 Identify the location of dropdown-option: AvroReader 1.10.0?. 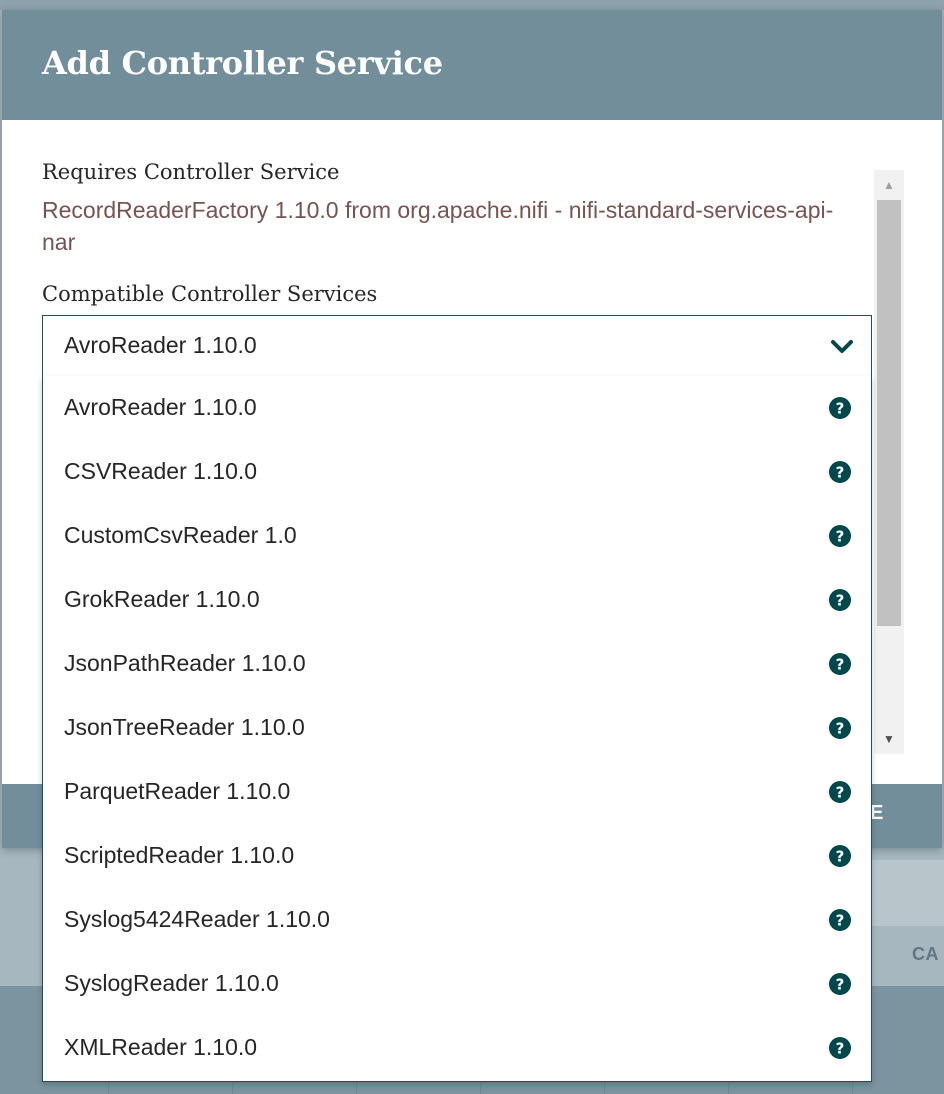
(457, 408).